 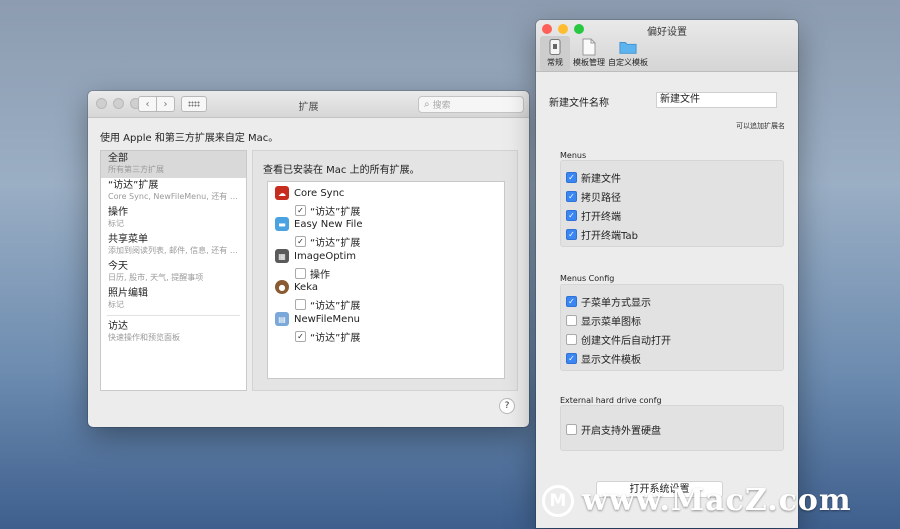 I want to click on option-show-file-templates: ✓ 显示文件模板, so click(x=672, y=358).